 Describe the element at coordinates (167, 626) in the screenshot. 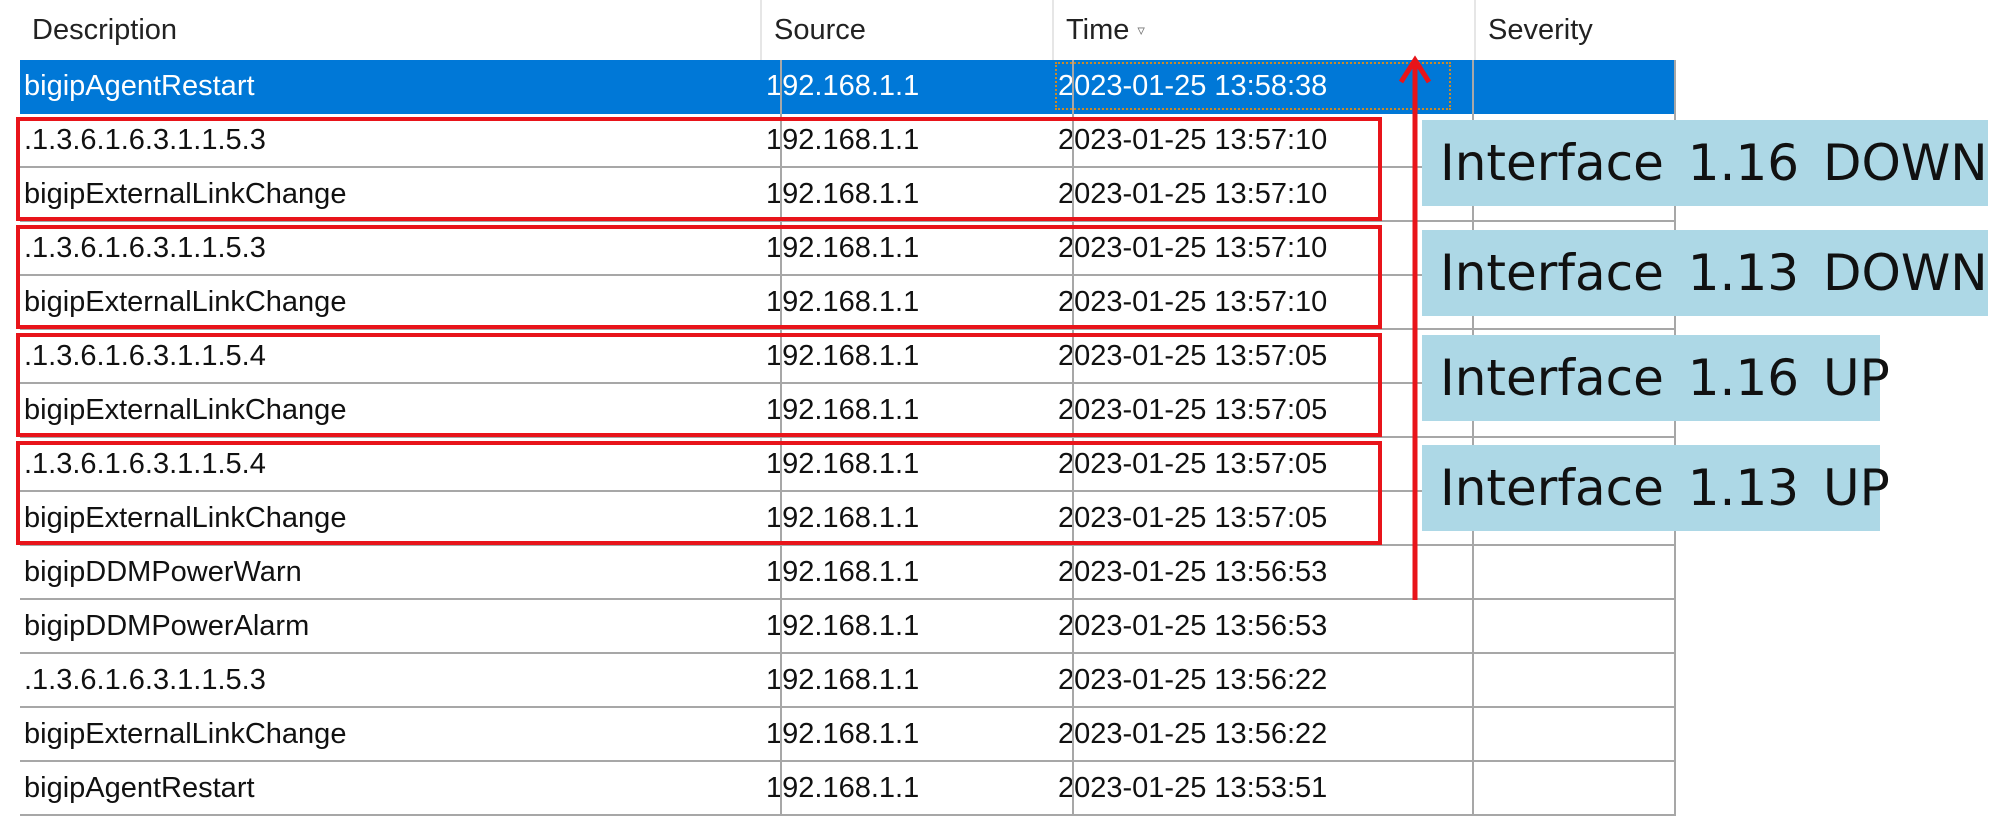

I see `cell-description: bigipDDMPowerAlarm` at that location.